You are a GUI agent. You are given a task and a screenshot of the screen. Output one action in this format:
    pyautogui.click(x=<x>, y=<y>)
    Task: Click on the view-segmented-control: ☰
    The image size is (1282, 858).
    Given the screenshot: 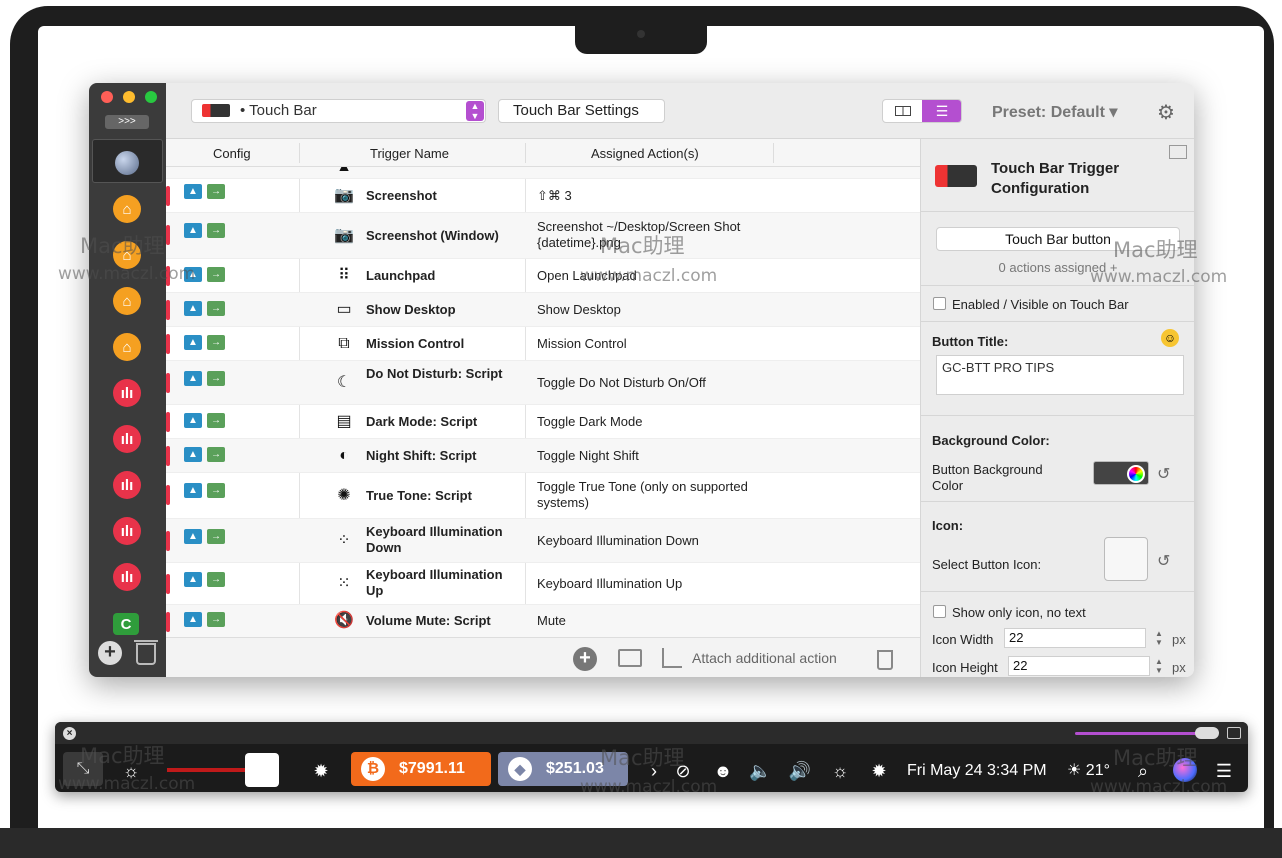 What is the action you would take?
    pyautogui.click(x=922, y=111)
    